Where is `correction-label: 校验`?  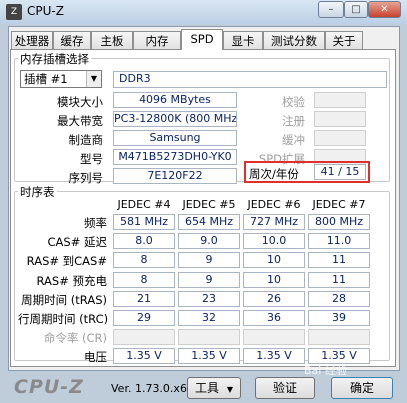 correction-label: 校验 is located at coordinates (293, 102).